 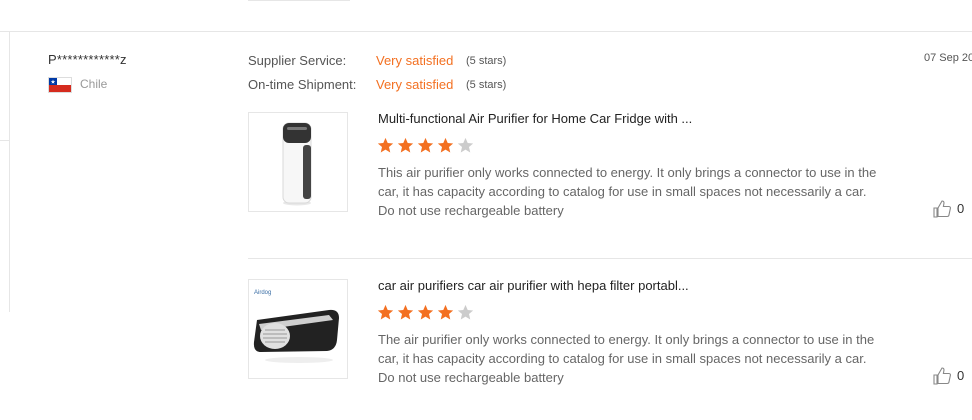 I want to click on product-divider, so click(x=610, y=258).